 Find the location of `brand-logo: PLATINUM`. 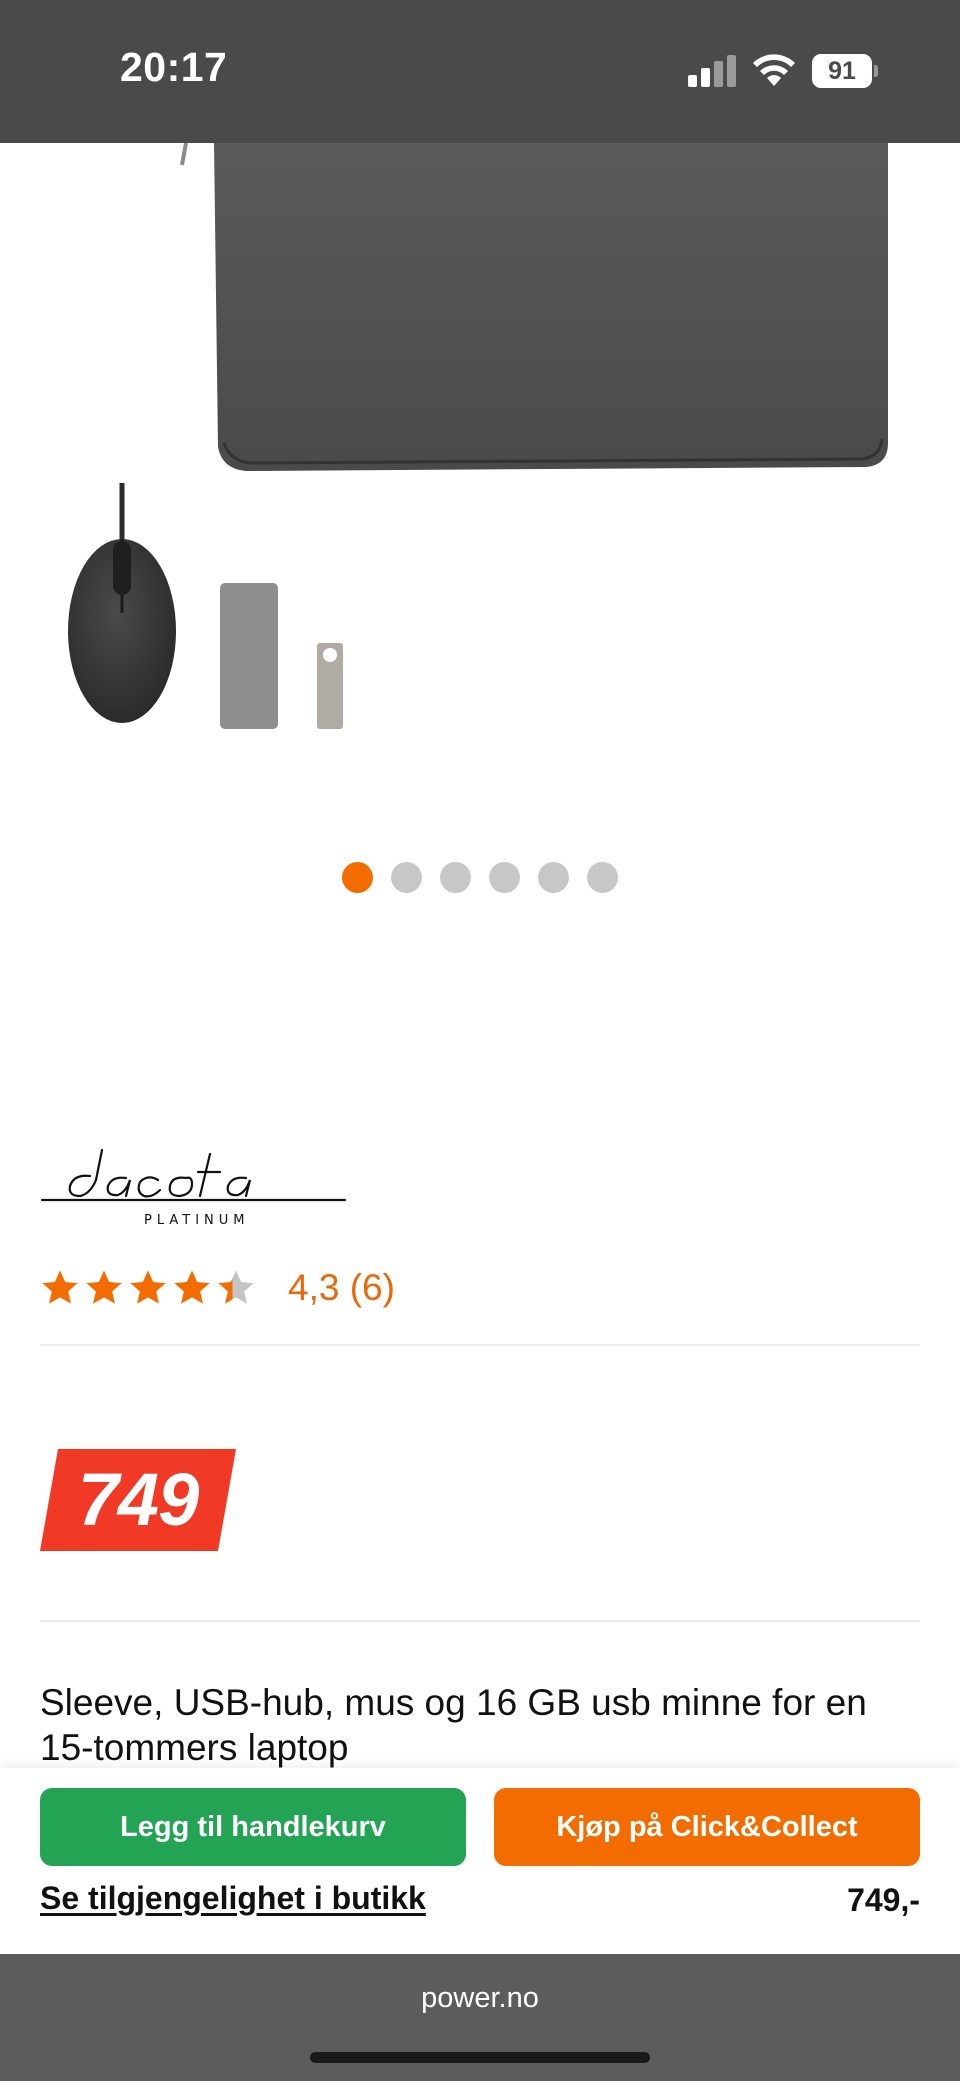

brand-logo: PLATINUM is located at coordinates (195, 1185).